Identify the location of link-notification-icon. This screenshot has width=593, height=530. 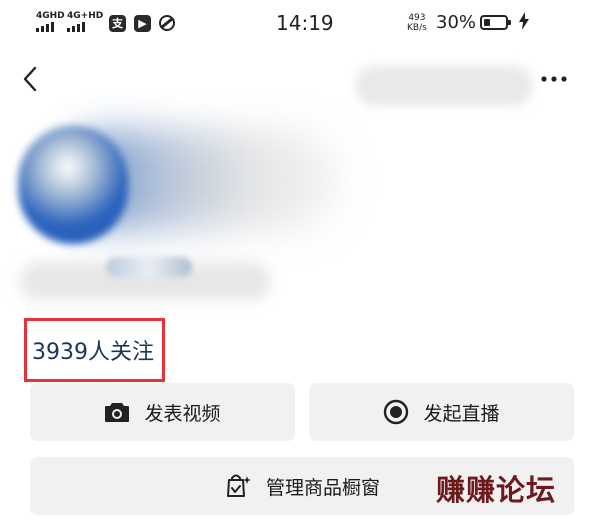
(167, 25).